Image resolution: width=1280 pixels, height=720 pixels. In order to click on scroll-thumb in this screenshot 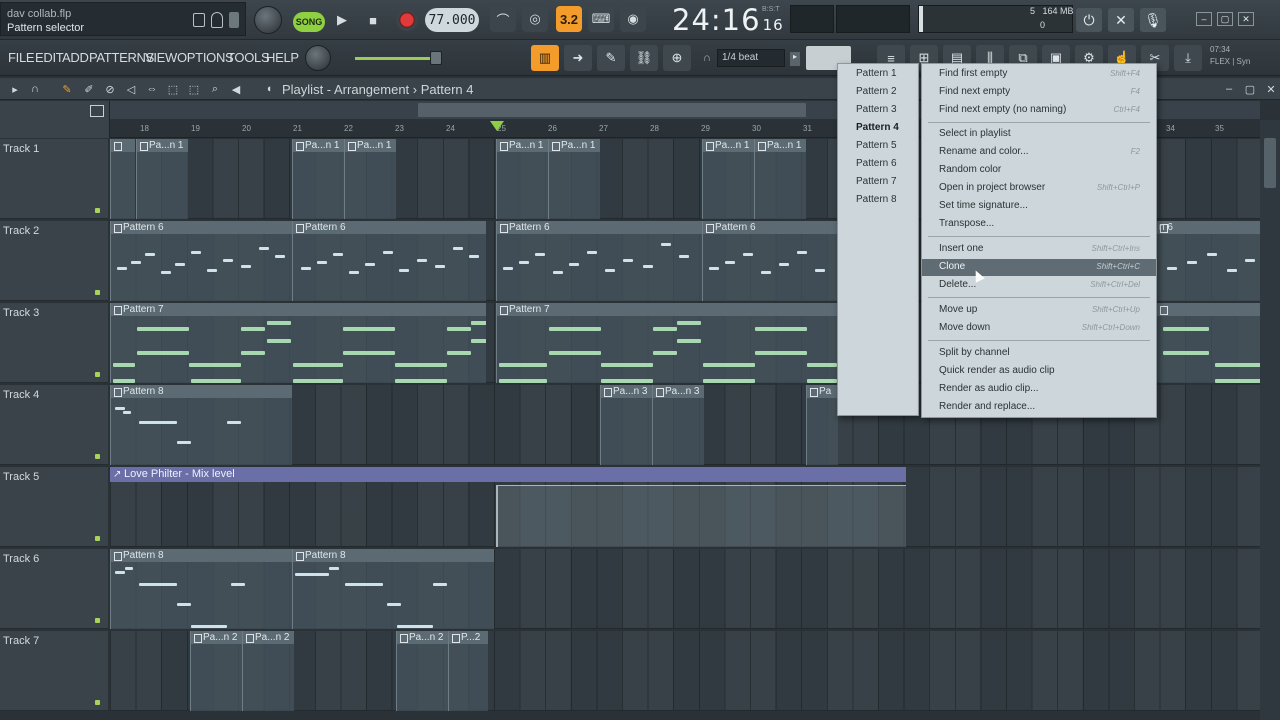, I will do `click(612, 110)`.